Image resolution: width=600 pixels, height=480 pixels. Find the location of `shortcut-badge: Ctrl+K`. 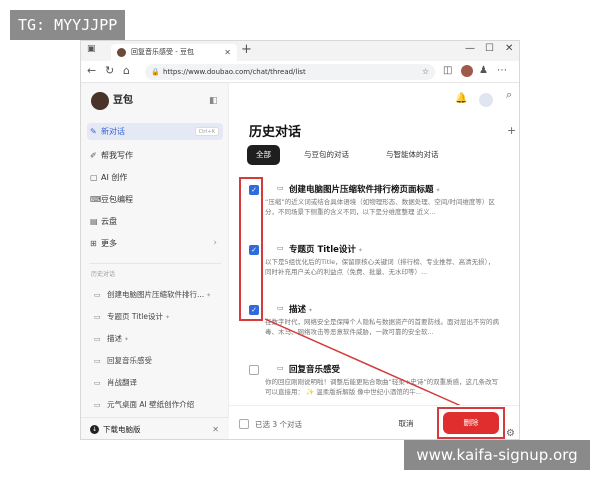

shortcut-badge: Ctrl+K is located at coordinates (206, 131).